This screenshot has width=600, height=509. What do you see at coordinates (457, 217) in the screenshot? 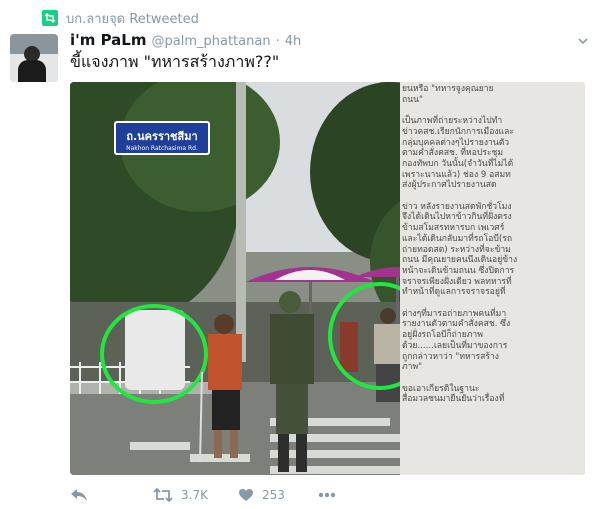
I see `caption-line: จึงได้เดินไปหาข้าวกินที่ฝั่งตรง` at bounding box center [457, 217].